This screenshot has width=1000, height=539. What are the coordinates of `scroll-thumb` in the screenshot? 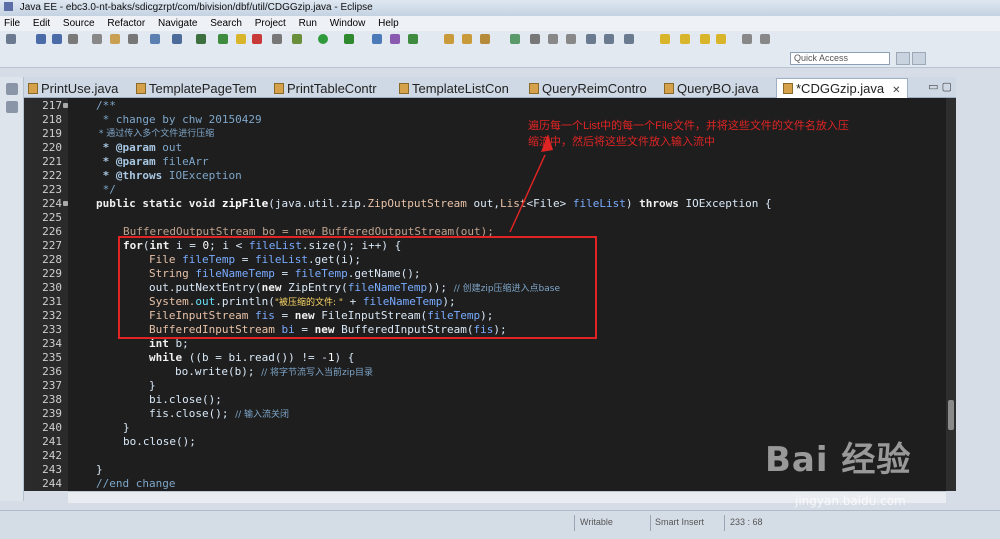 It's located at (951, 415).